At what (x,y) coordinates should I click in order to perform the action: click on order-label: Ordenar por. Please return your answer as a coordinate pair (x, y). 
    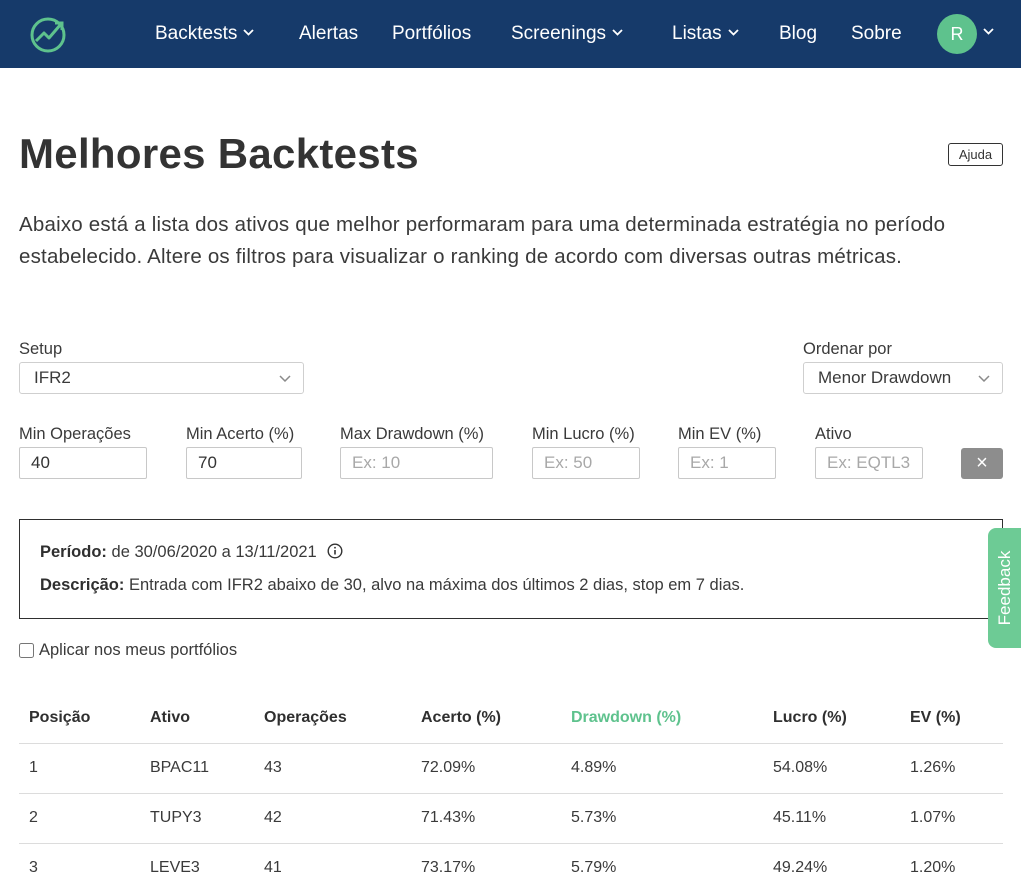
    Looking at the image, I should click on (847, 349).